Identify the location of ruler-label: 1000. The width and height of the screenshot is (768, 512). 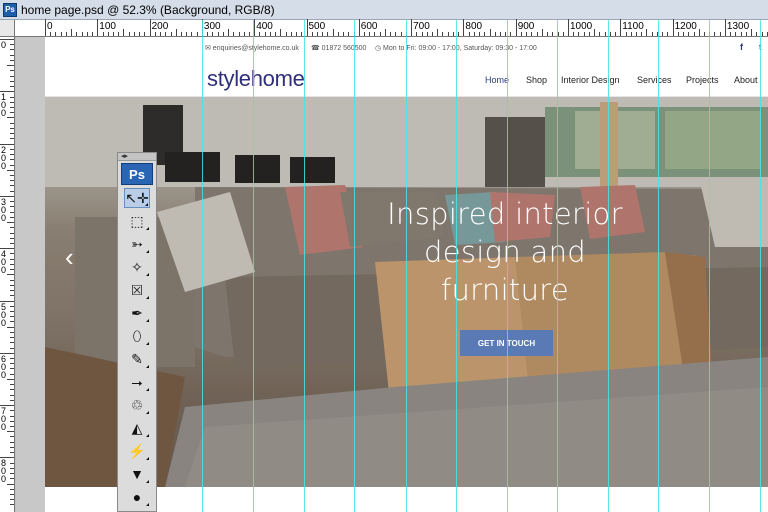
(581, 26).